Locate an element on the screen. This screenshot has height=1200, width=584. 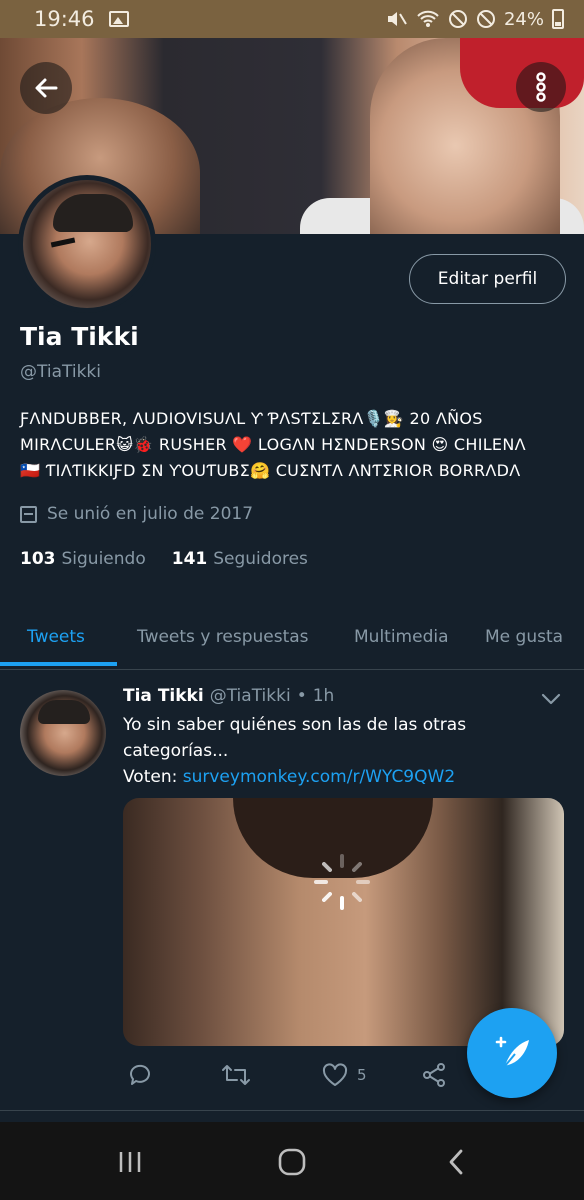
recent-apps-button is located at coordinates (130, 1162).